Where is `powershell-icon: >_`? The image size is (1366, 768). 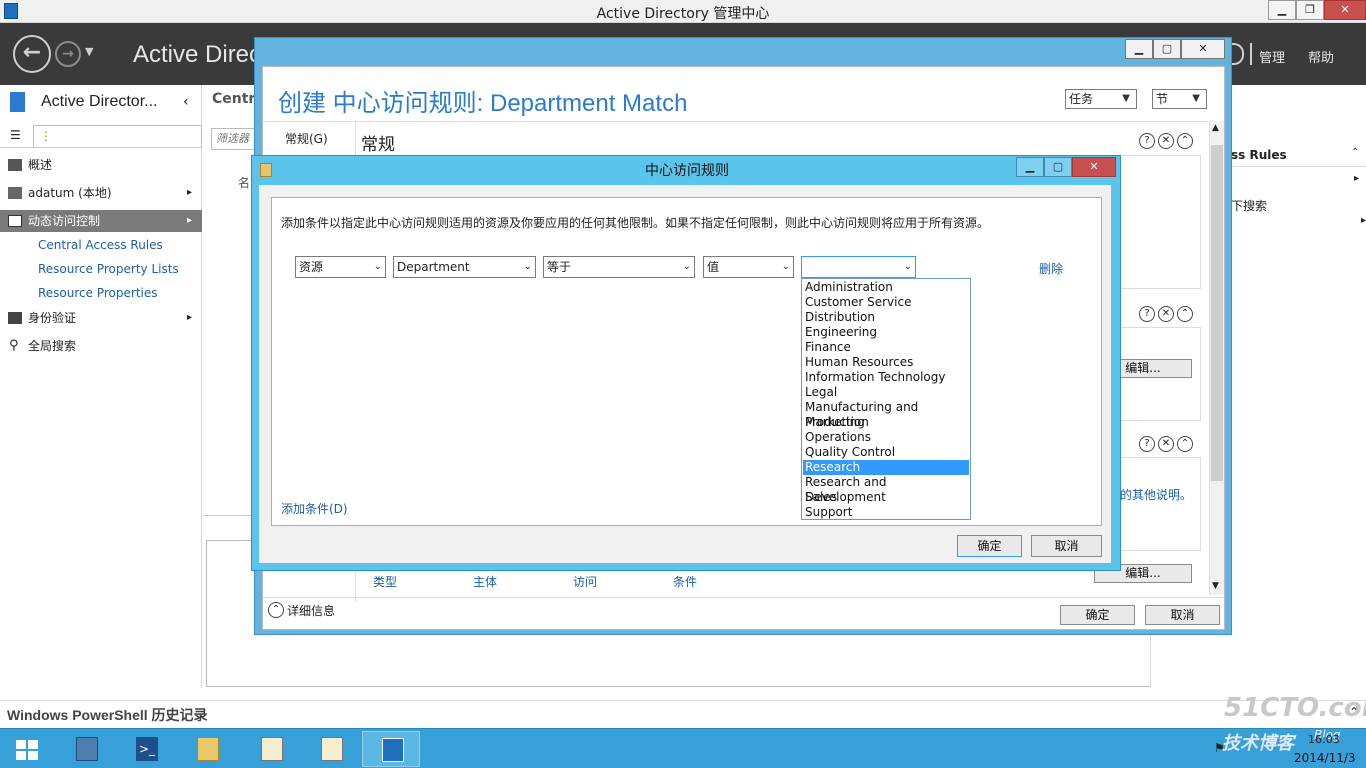 powershell-icon: >_ is located at coordinates (147, 749).